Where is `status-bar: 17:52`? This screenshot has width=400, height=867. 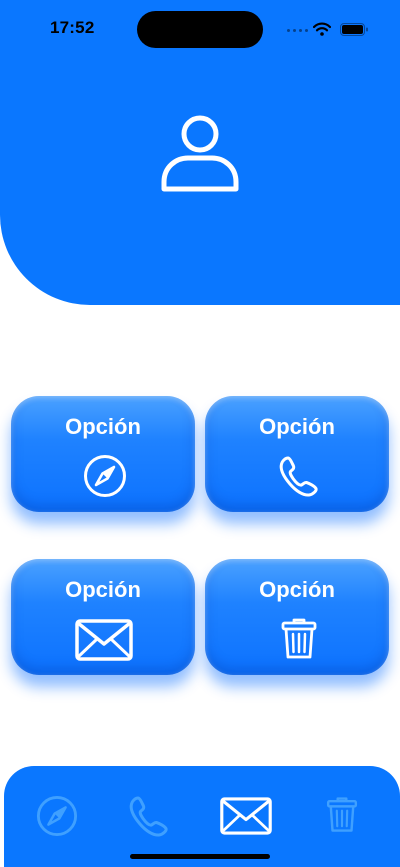
status-bar: 17:52 is located at coordinates (200, 27).